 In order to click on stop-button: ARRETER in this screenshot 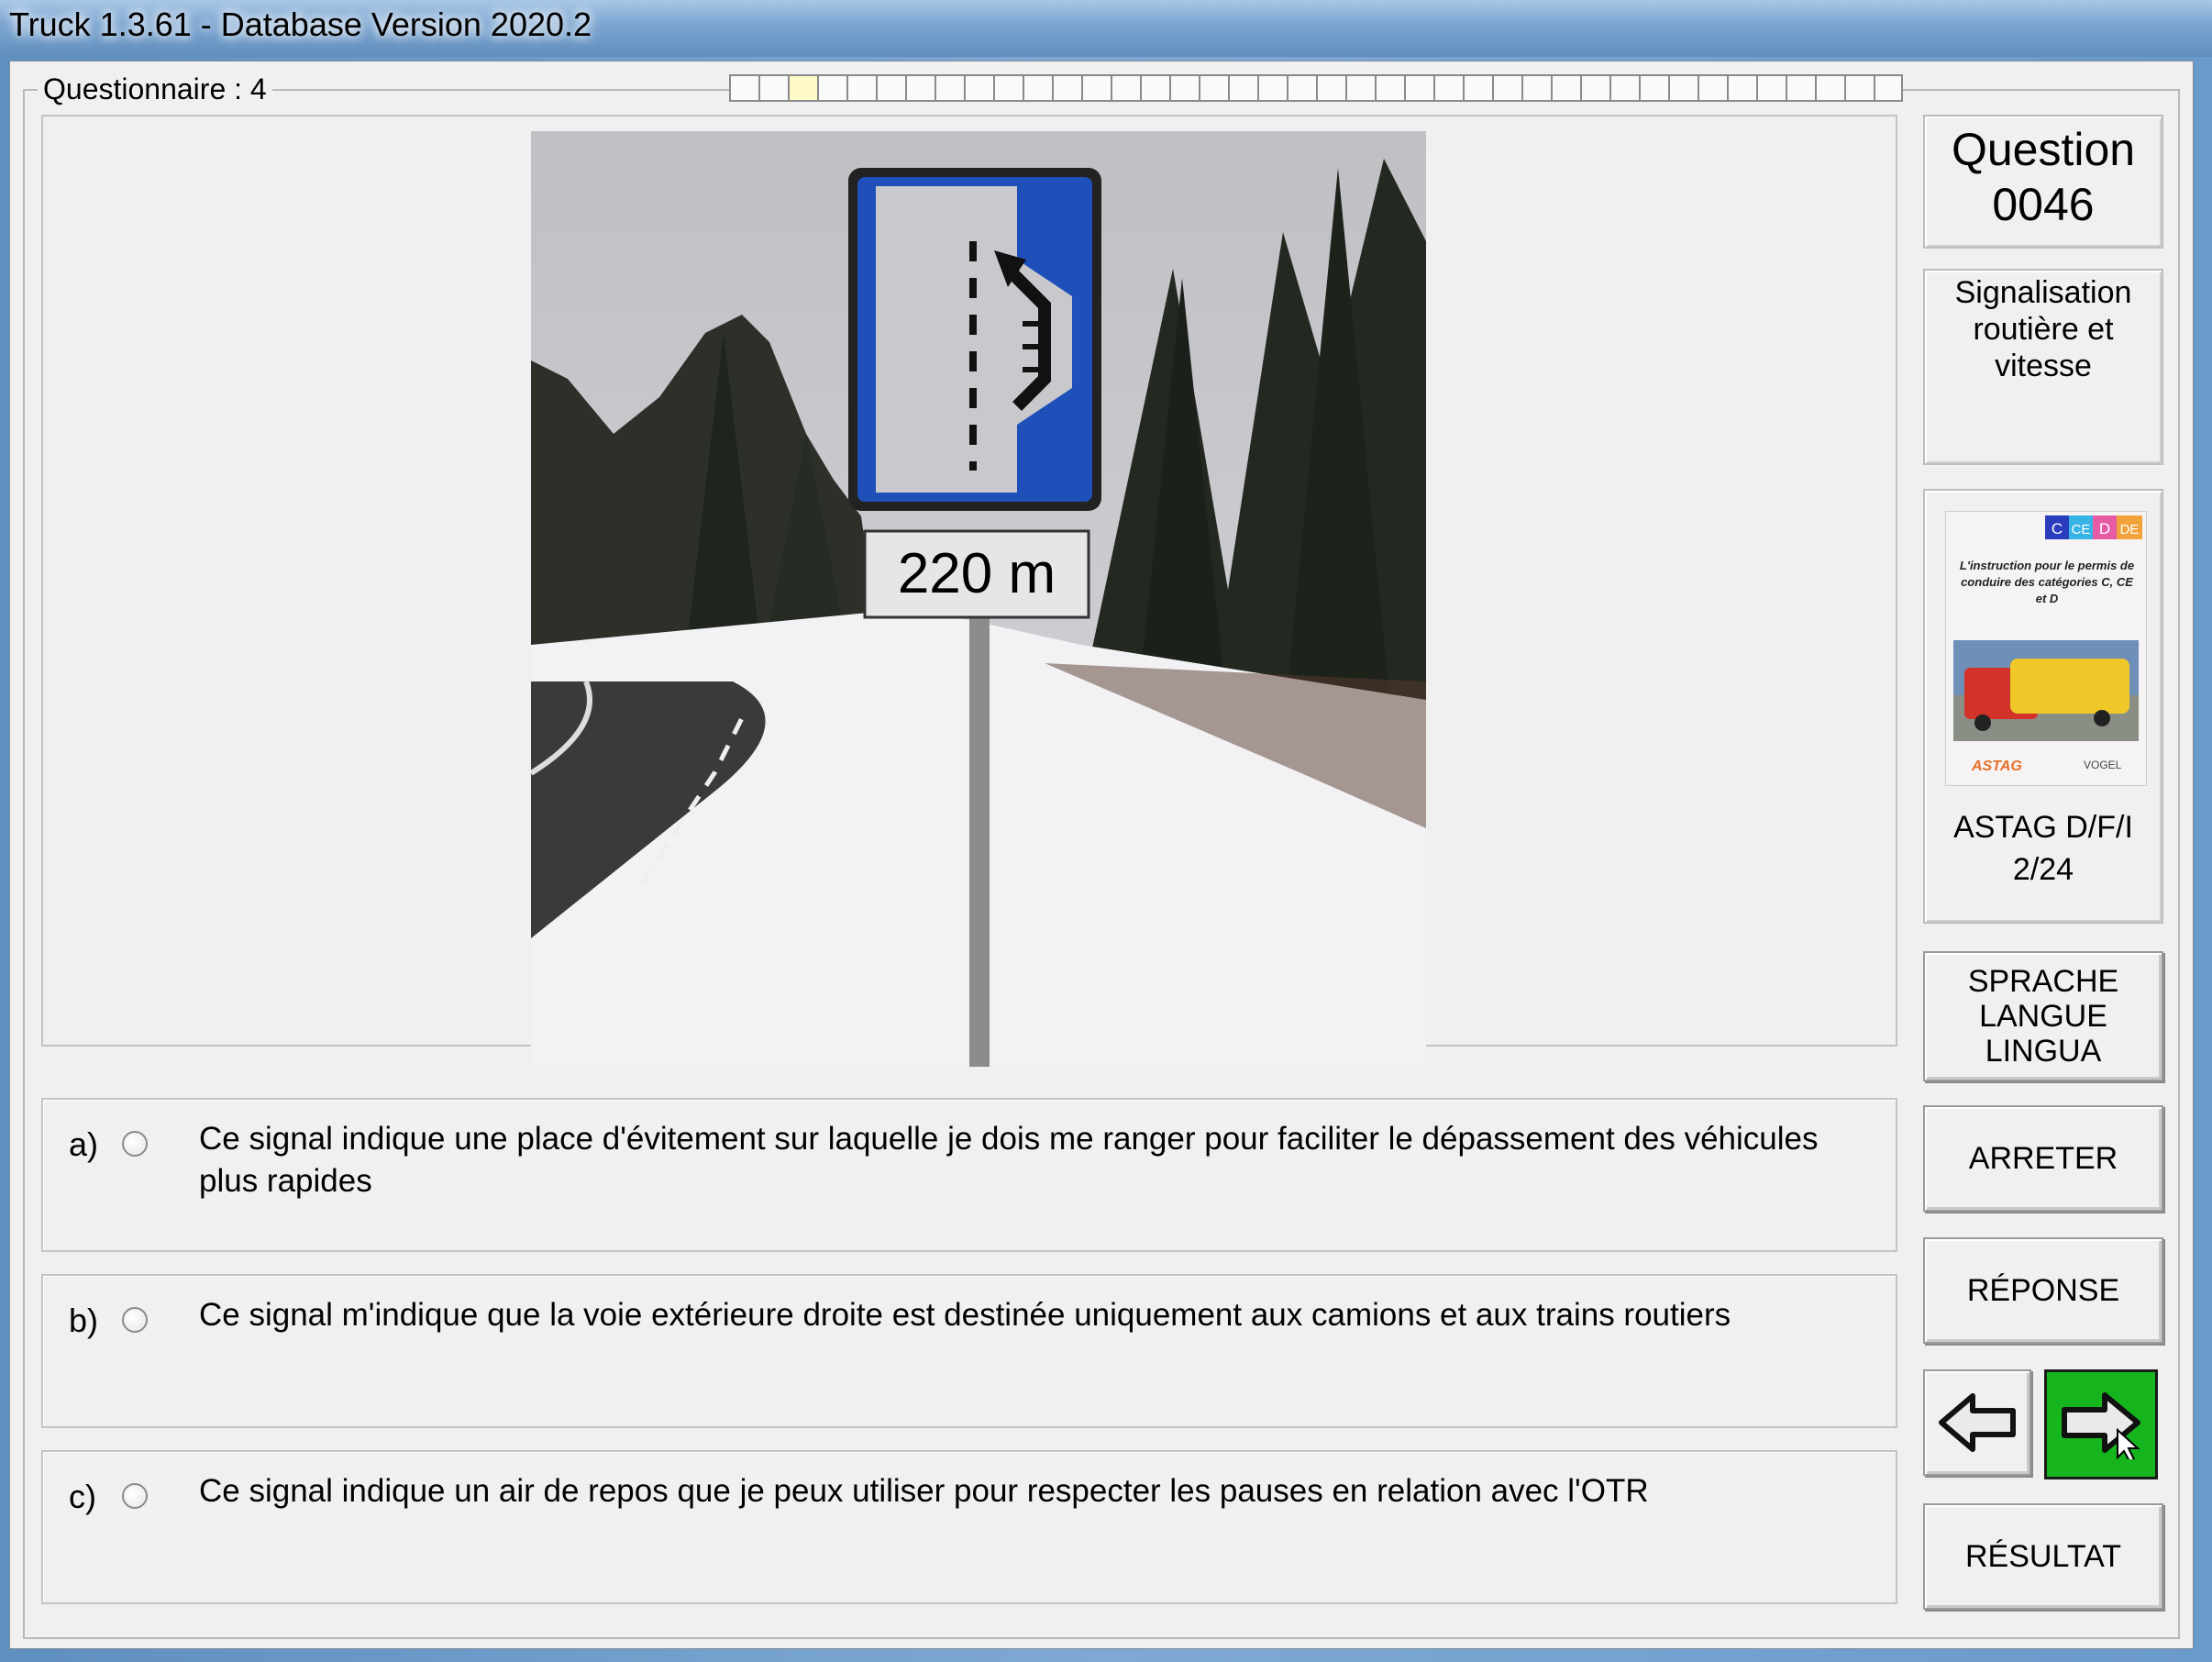, I will do `click(2043, 1158)`.